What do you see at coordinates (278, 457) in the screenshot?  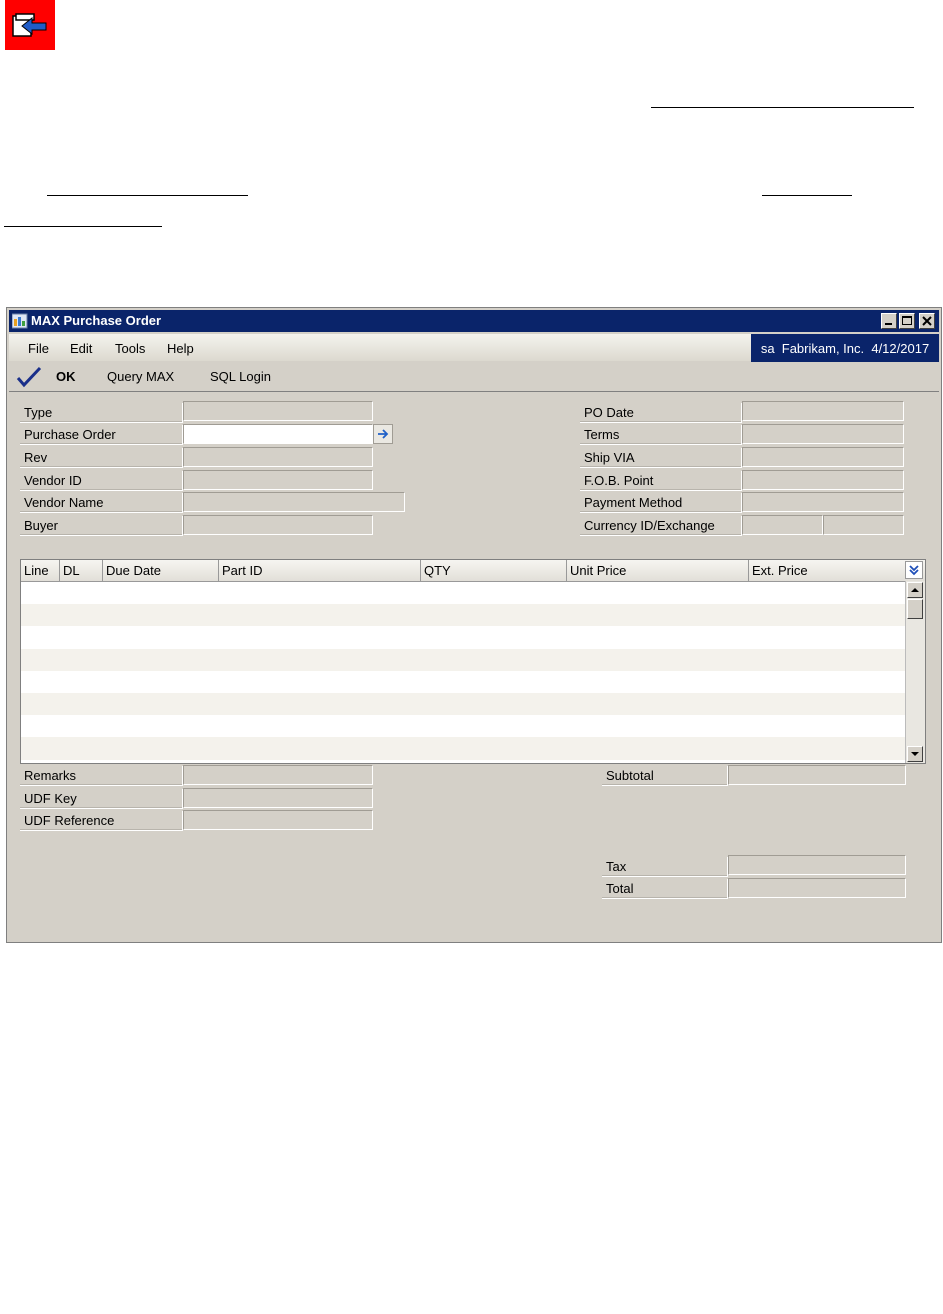 I see `rev-field` at bounding box center [278, 457].